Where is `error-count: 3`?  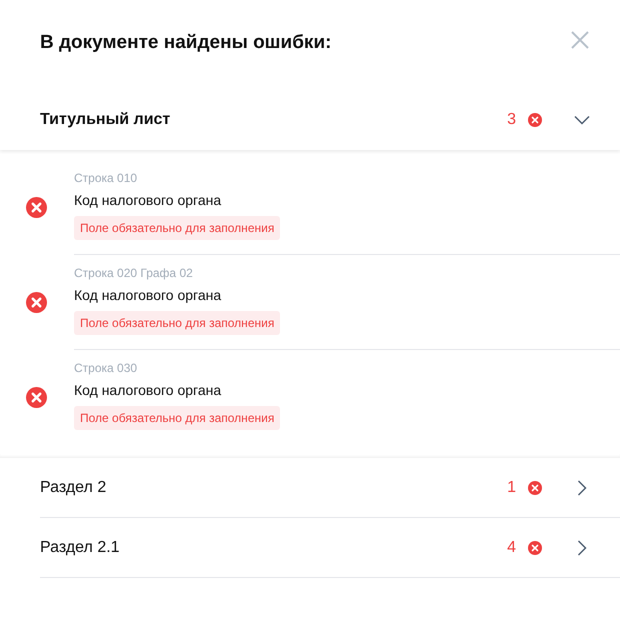
error-count: 3 is located at coordinates (511, 120).